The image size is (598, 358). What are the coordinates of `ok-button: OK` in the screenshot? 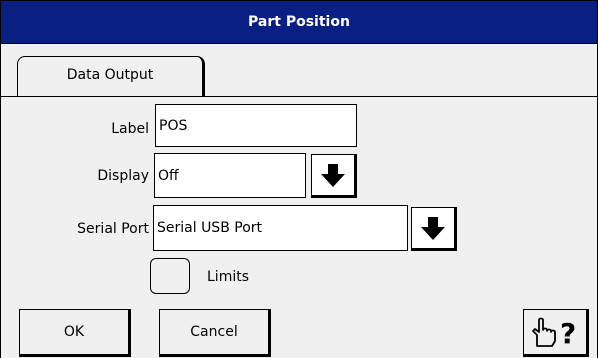 It's located at (75, 333).